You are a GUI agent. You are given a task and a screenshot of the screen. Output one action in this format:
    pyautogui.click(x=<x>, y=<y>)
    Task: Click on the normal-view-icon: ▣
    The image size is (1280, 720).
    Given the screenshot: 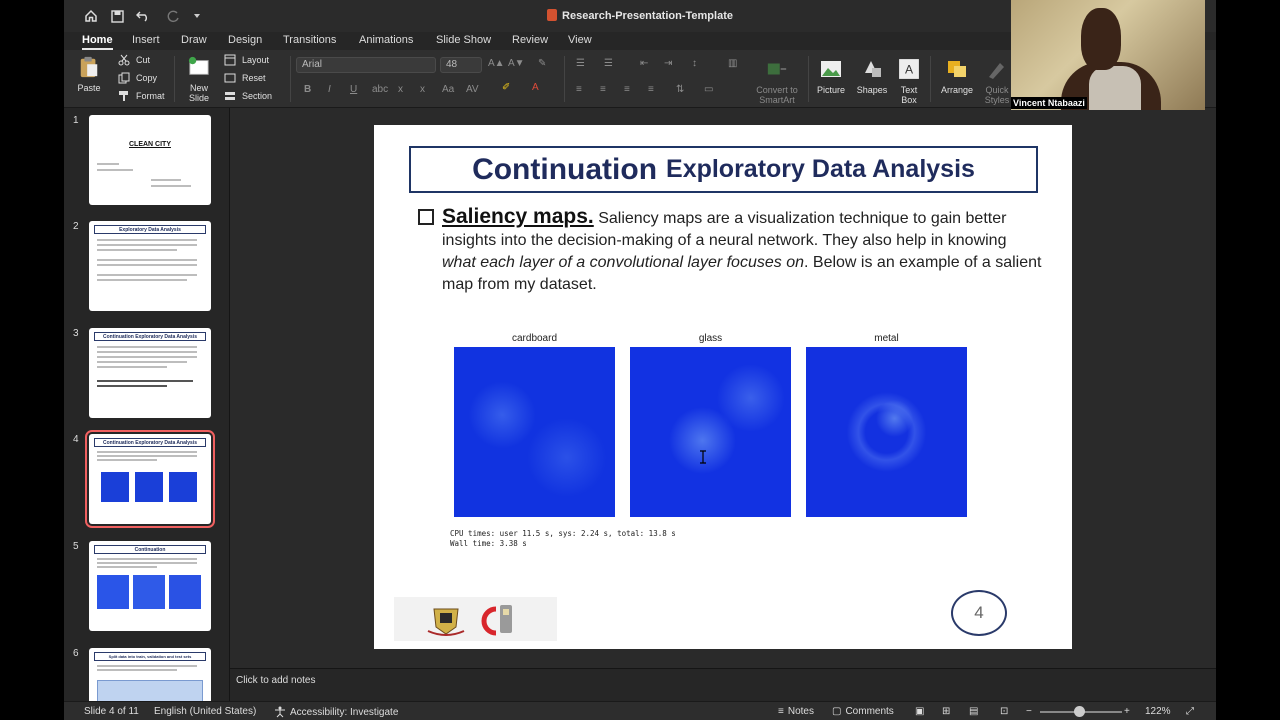 What is the action you would take?
    pyautogui.click(x=919, y=711)
    